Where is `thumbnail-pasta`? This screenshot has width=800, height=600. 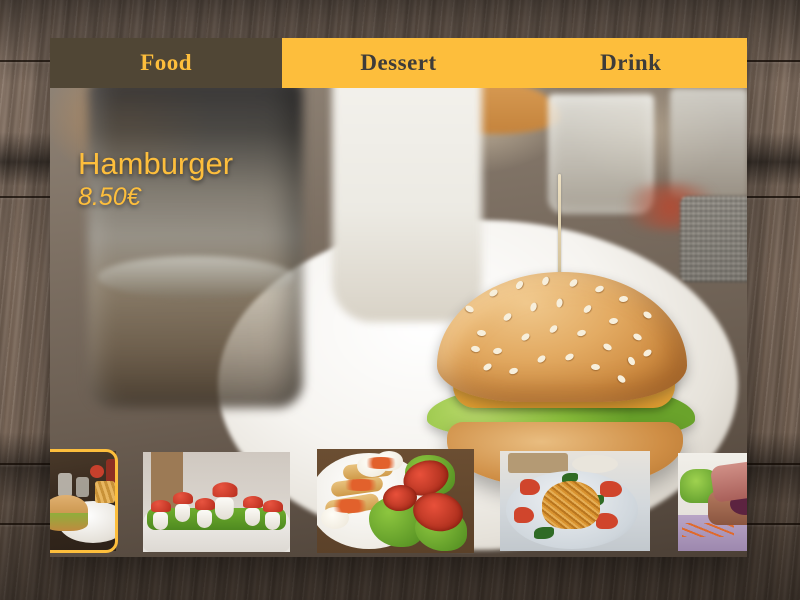
thumbnail-pasta is located at coordinates (575, 501).